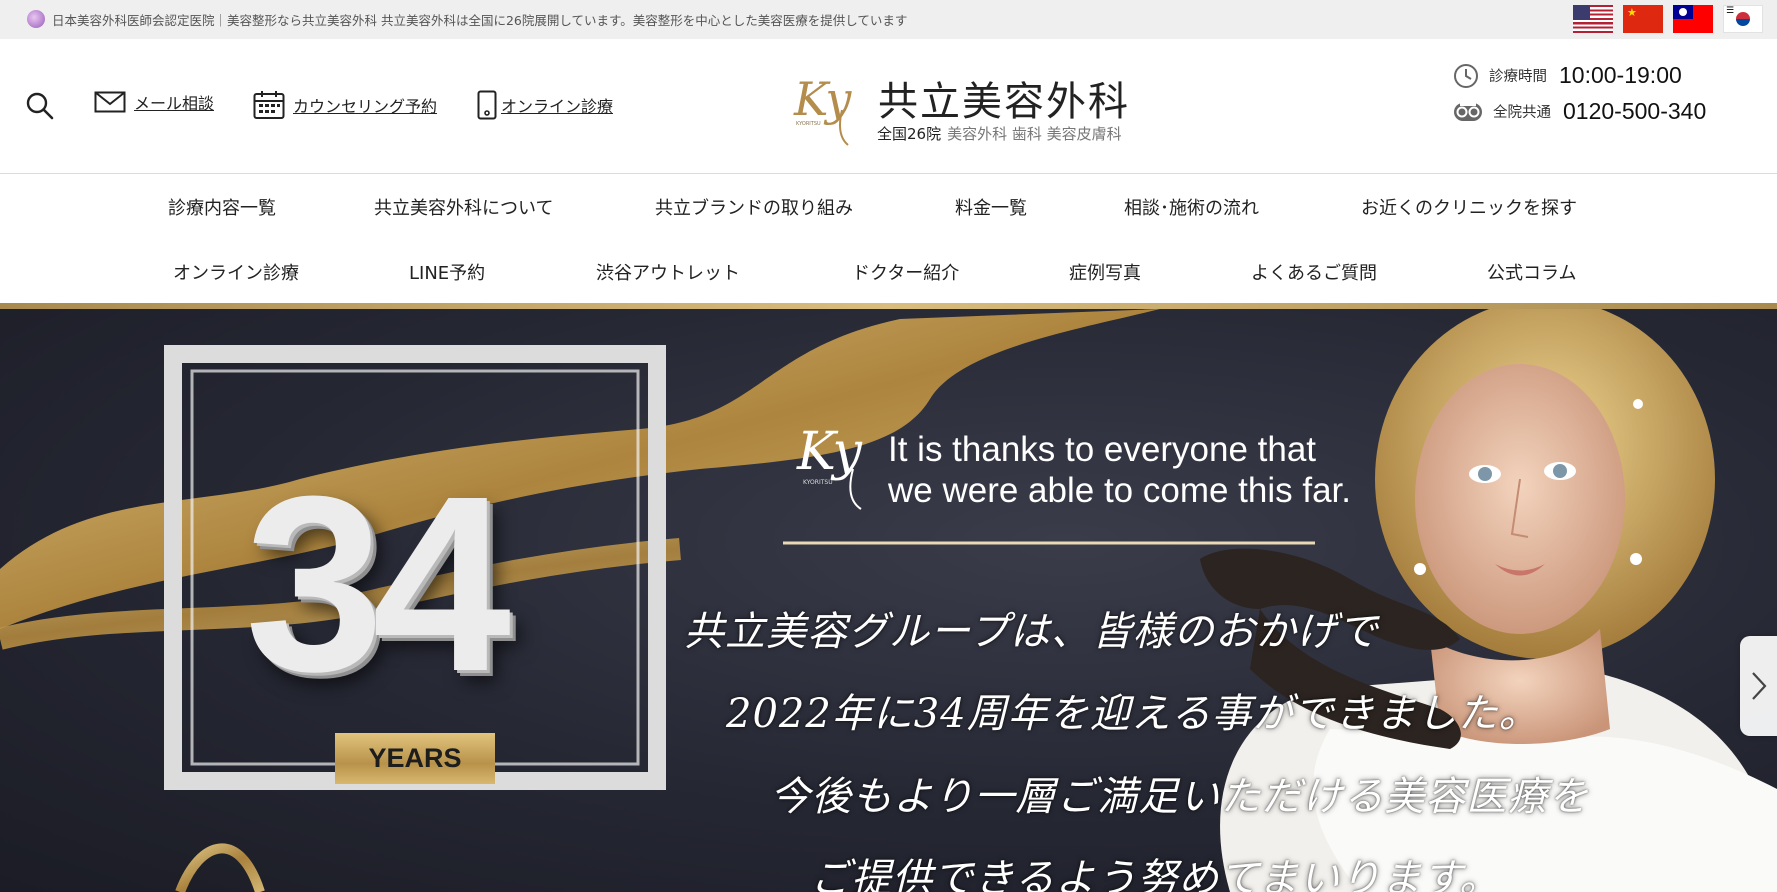 This screenshot has height=892, width=1777. I want to click on free-dial-icon, so click(1468, 111).